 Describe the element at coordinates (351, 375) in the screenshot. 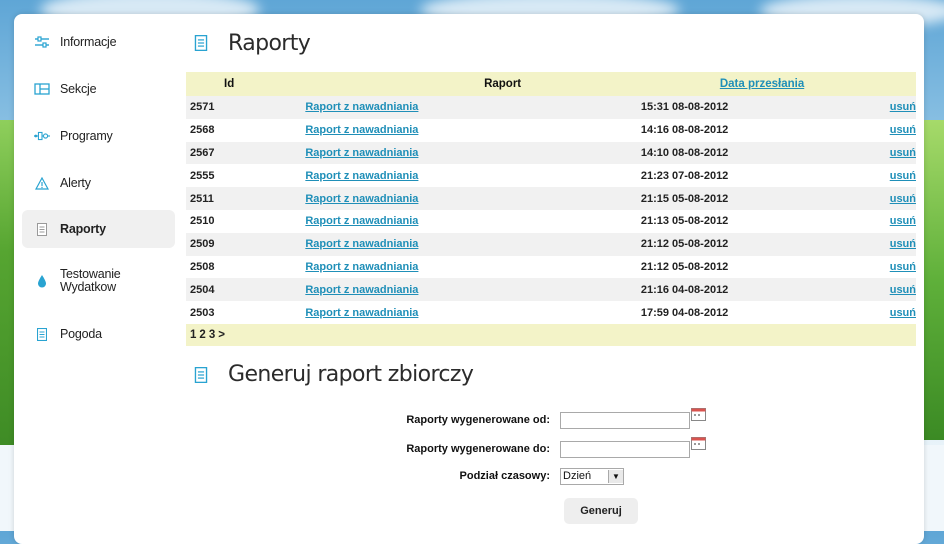

I see `section-title: Generuj raport zbiorczy` at that location.